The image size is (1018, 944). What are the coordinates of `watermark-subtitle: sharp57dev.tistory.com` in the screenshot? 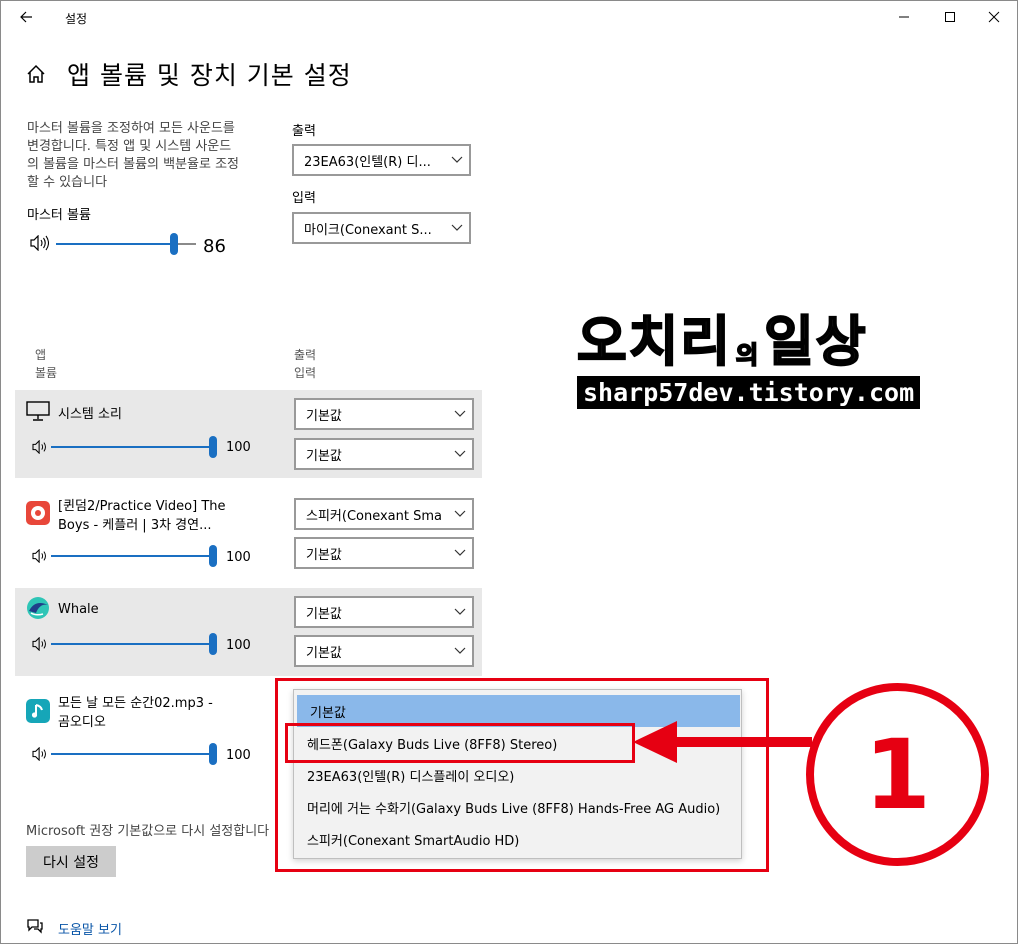 It's located at (749, 392).